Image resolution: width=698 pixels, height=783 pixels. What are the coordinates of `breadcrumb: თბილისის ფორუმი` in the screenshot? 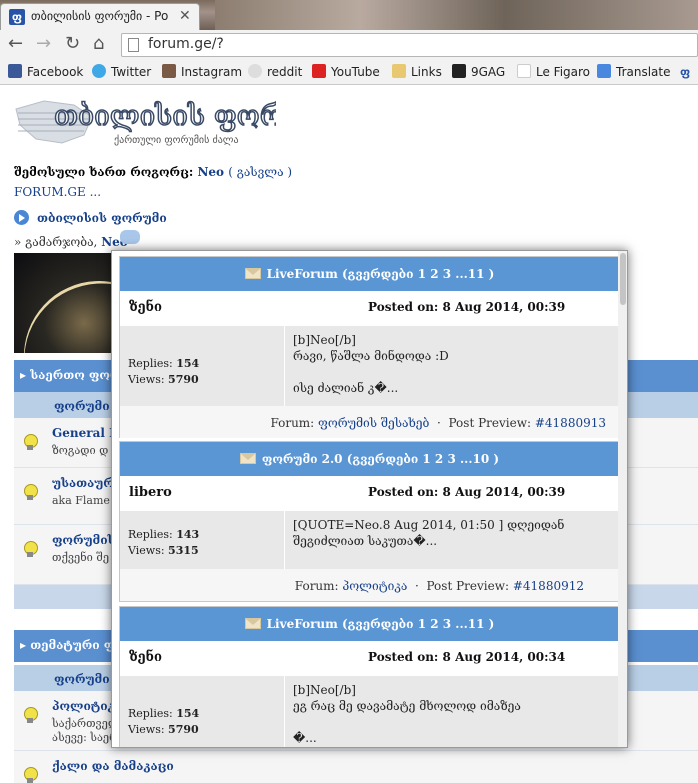 It's located at (90, 217).